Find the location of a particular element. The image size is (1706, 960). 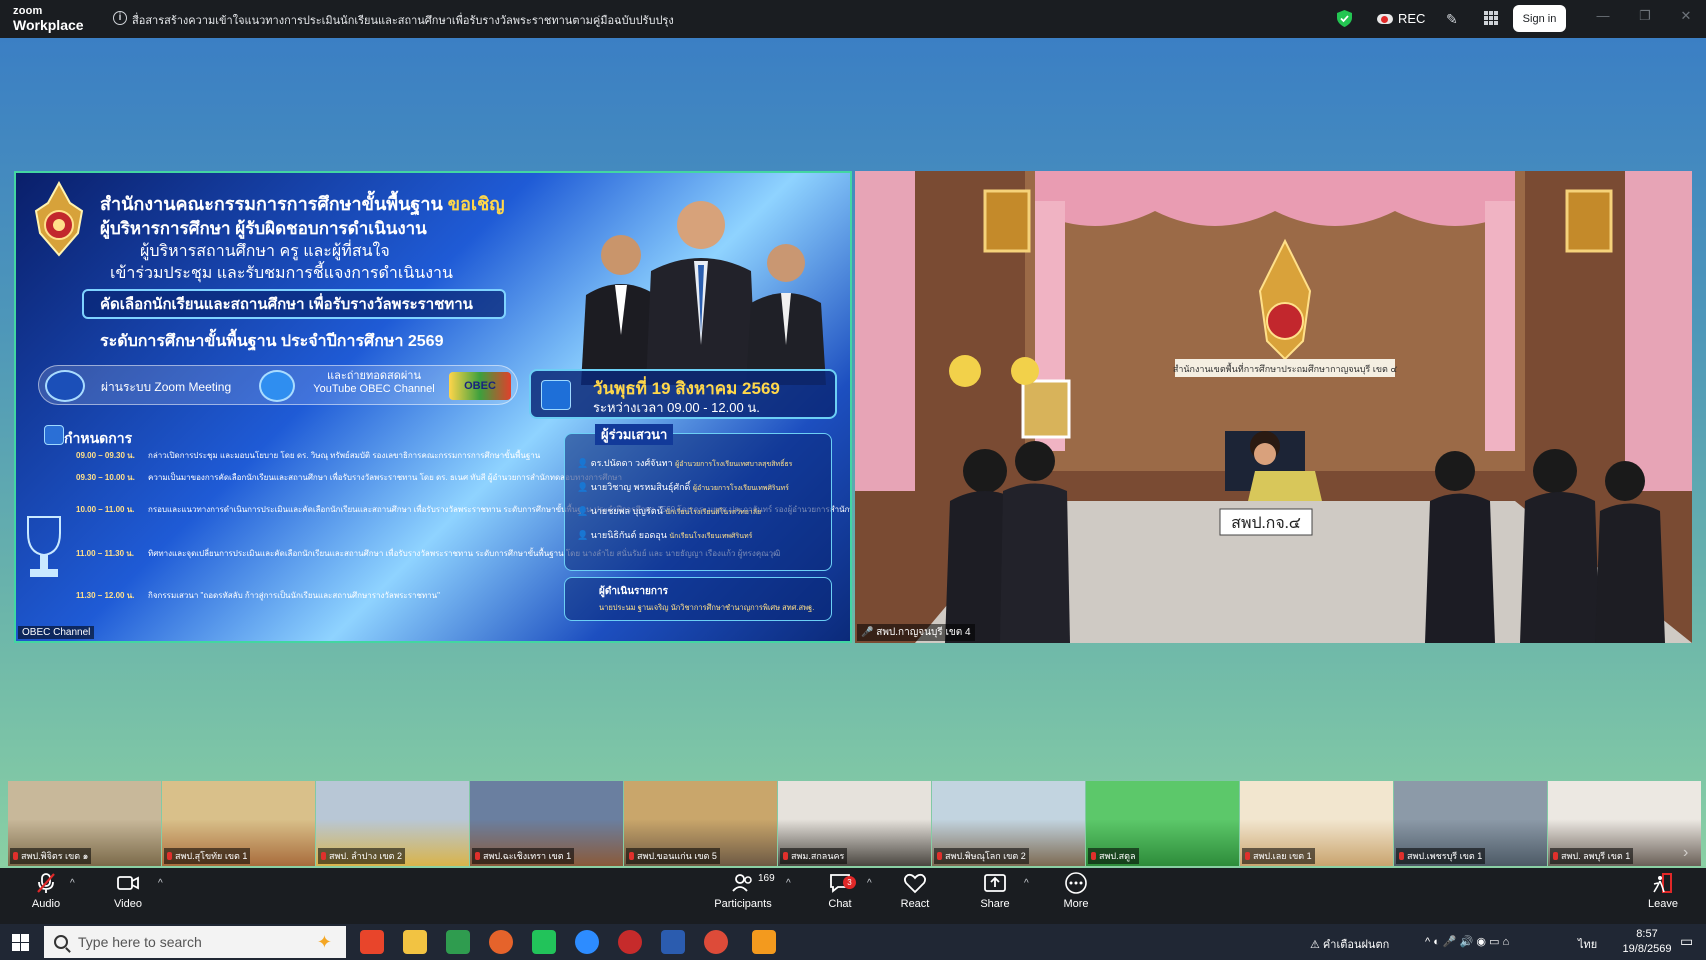

zoom-app-icon is located at coordinates (587, 942).